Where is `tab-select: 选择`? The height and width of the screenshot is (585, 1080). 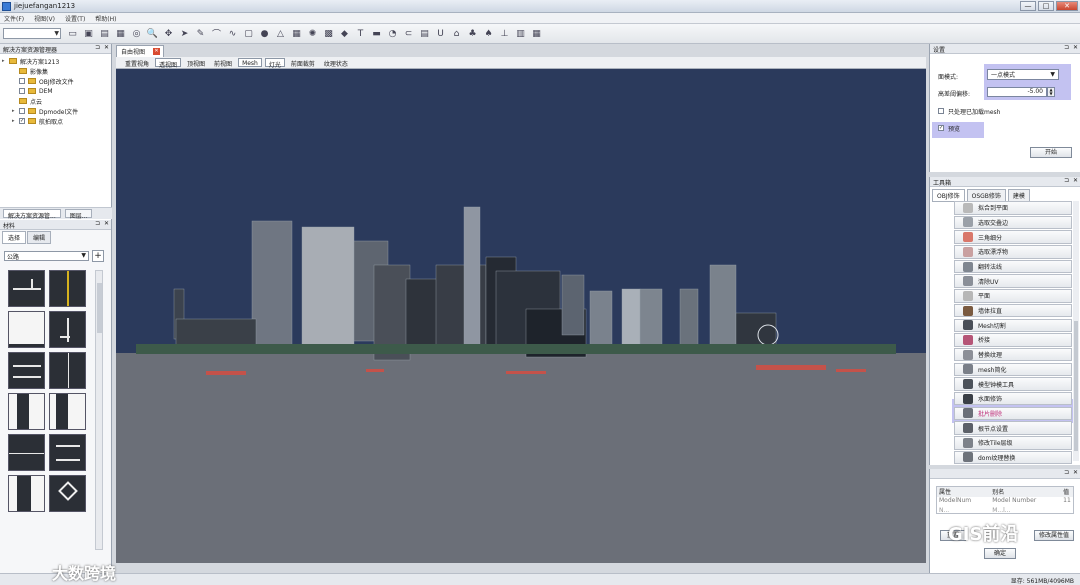 tab-select: 选择 is located at coordinates (14, 237).